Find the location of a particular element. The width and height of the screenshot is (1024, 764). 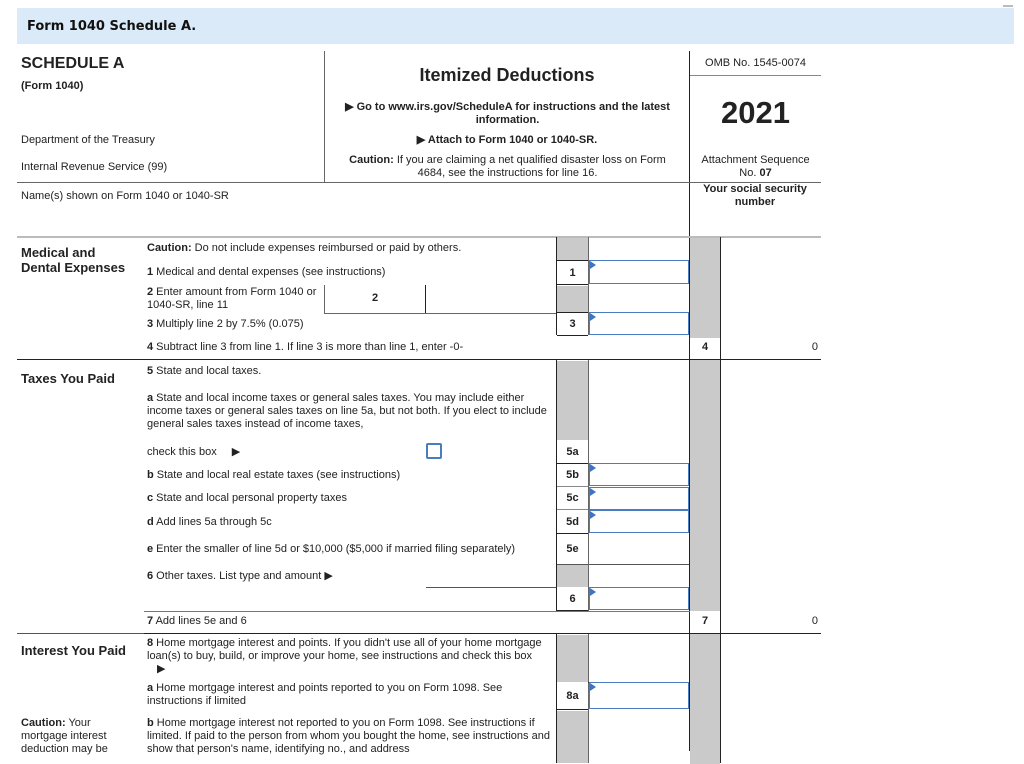

line-6-input is located at coordinates (639, 598).